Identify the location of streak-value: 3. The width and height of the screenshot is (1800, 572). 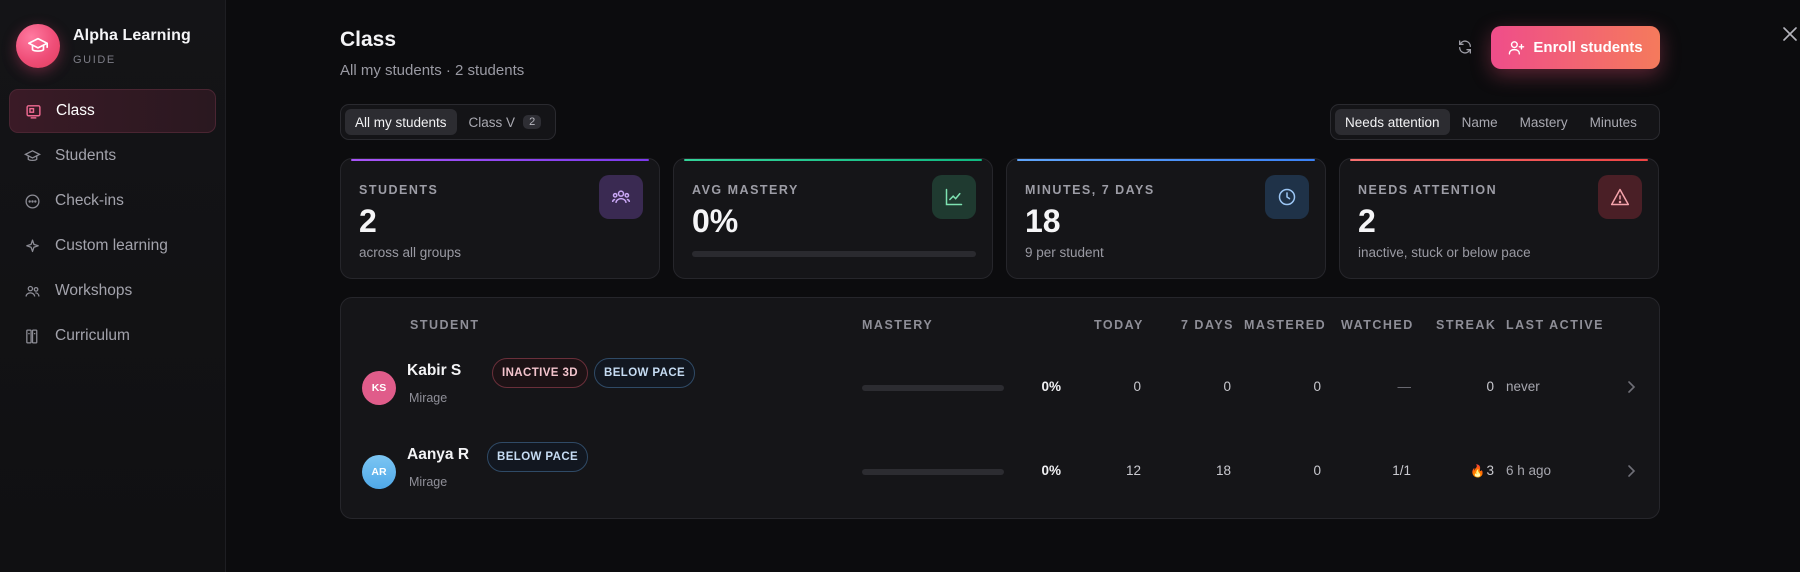
(1490, 470).